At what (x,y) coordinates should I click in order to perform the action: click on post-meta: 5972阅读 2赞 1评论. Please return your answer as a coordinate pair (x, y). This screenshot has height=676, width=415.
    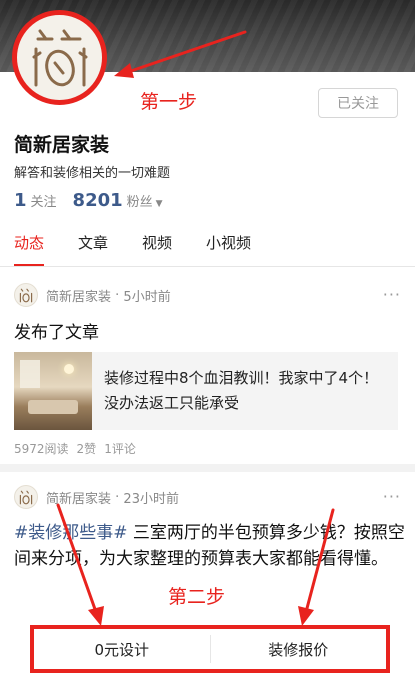
    Looking at the image, I should click on (79, 448).